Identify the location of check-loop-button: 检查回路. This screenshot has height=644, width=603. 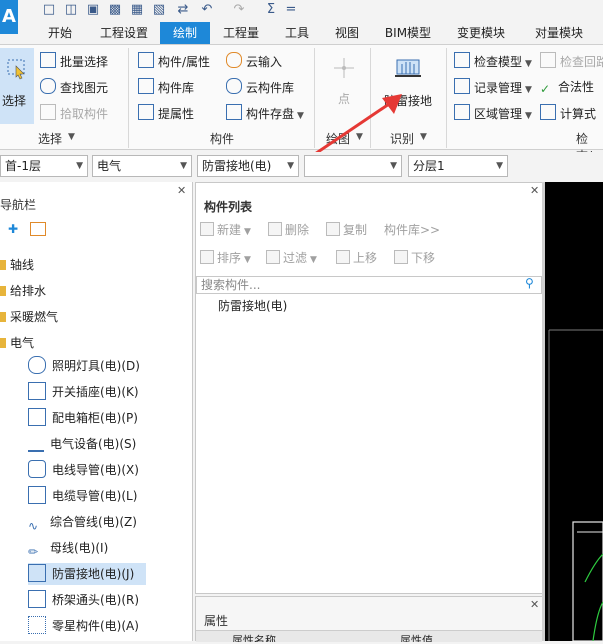
(571, 61).